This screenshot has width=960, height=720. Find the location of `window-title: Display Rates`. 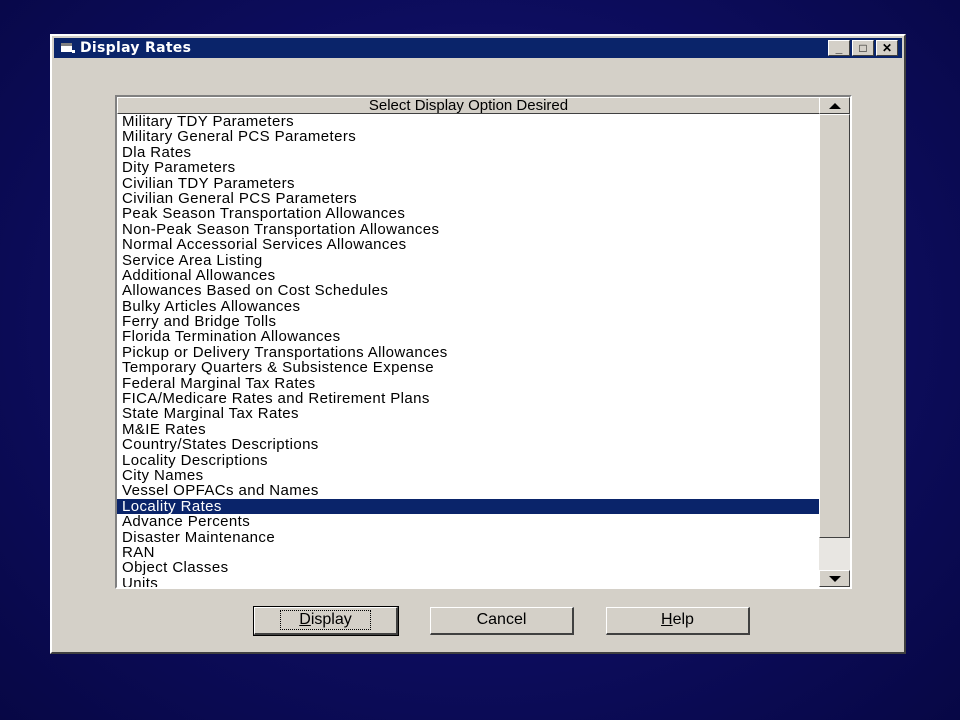

window-title: Display Rates is located at coordinates (136, 48).